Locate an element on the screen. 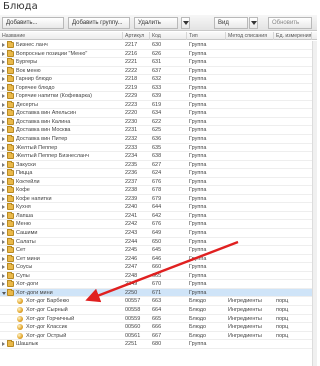  tree-group-row: Горячее блюдо 2219 633 Группа is located at coordinates (158, 88).